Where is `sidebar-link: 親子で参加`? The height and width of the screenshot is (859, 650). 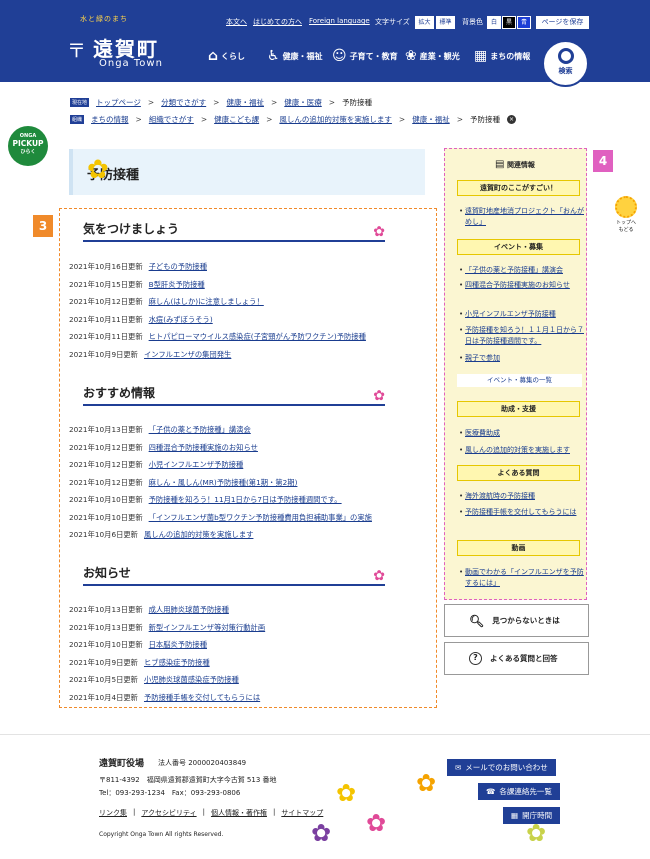
sidebar-link: 親子で参加 is located at coordinates (521, 358).